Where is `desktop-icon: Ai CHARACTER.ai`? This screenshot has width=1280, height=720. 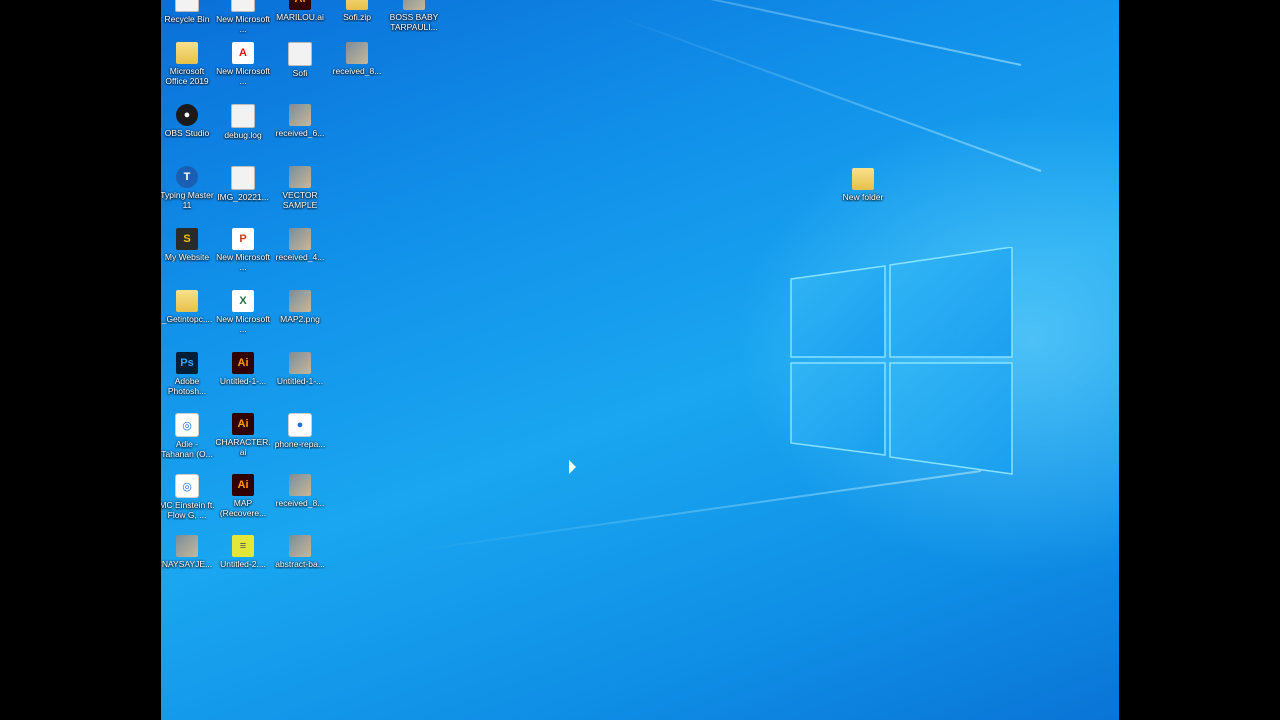
desktop-icon: Ai CHARACTER.ai is located at coordinates (243, 435).